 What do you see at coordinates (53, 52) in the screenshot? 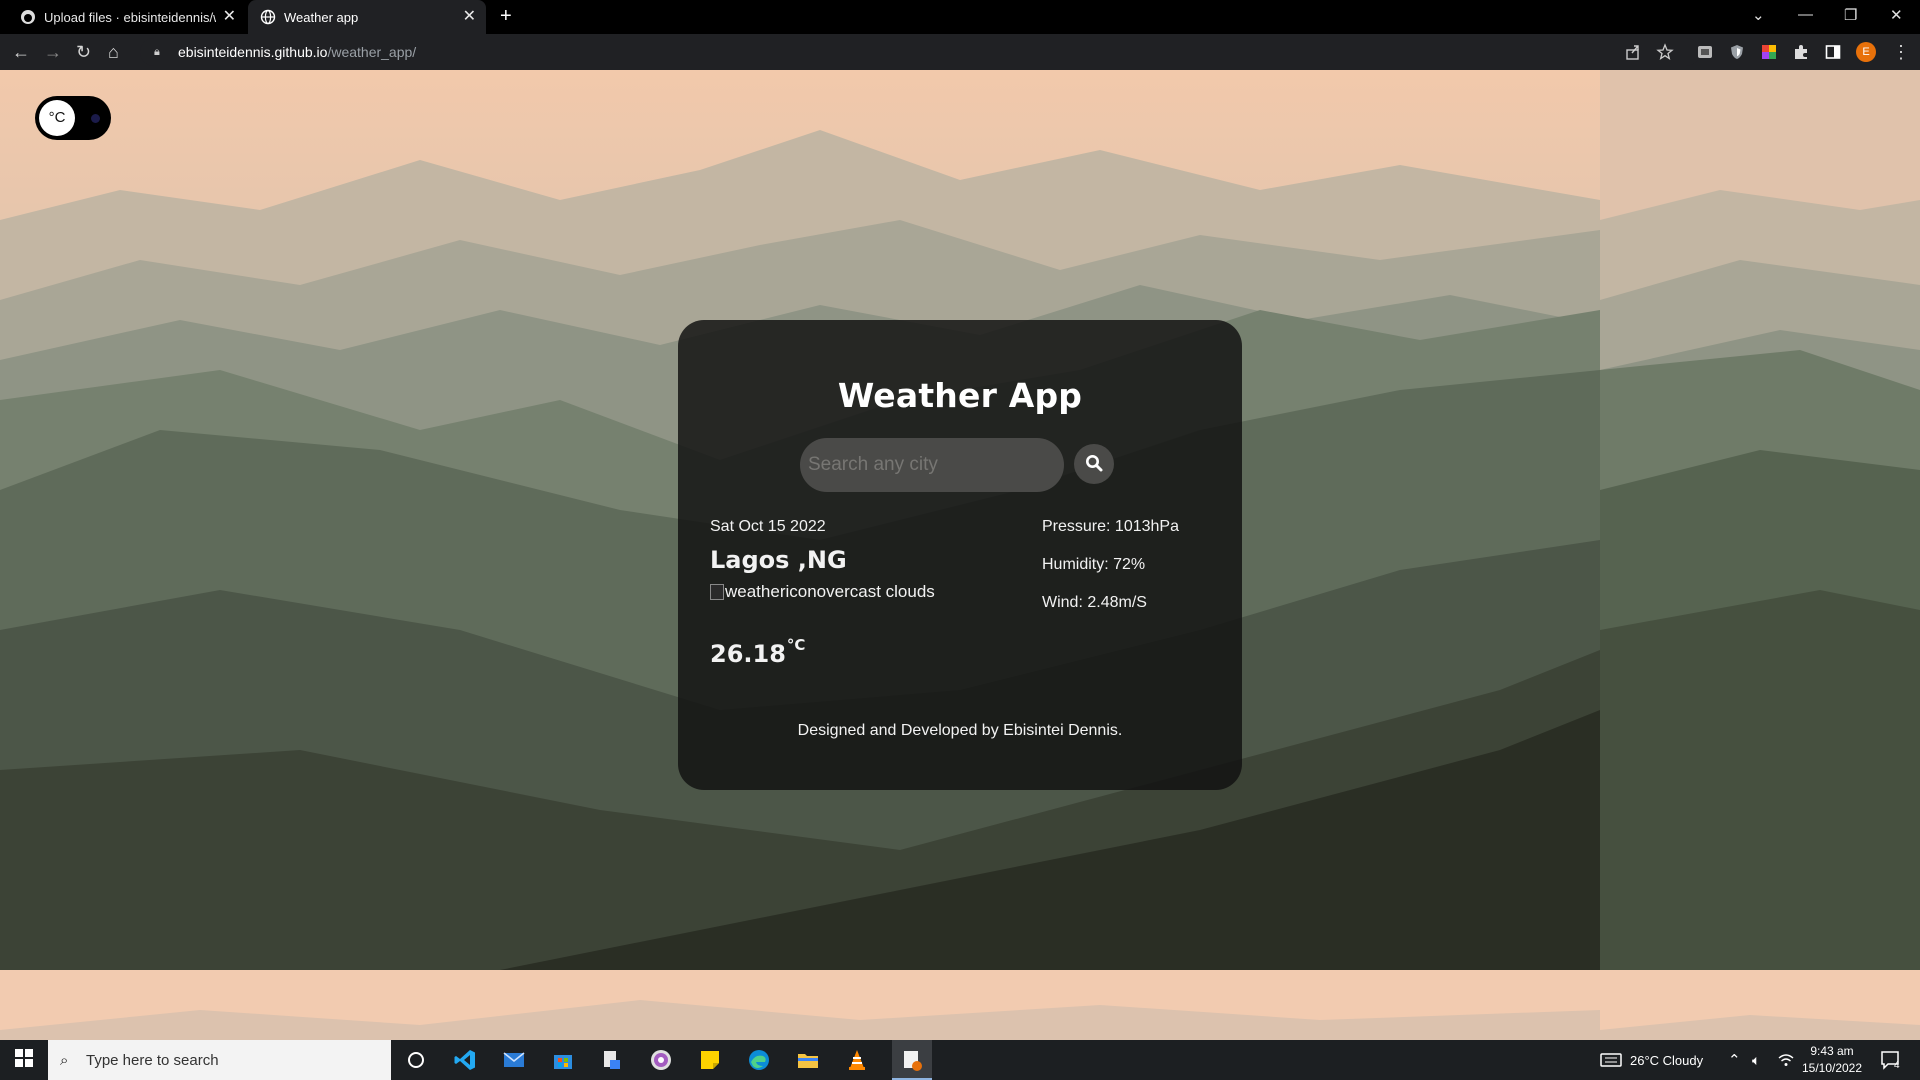
I see `forward-icon: →` at bounding box center [53, 52].